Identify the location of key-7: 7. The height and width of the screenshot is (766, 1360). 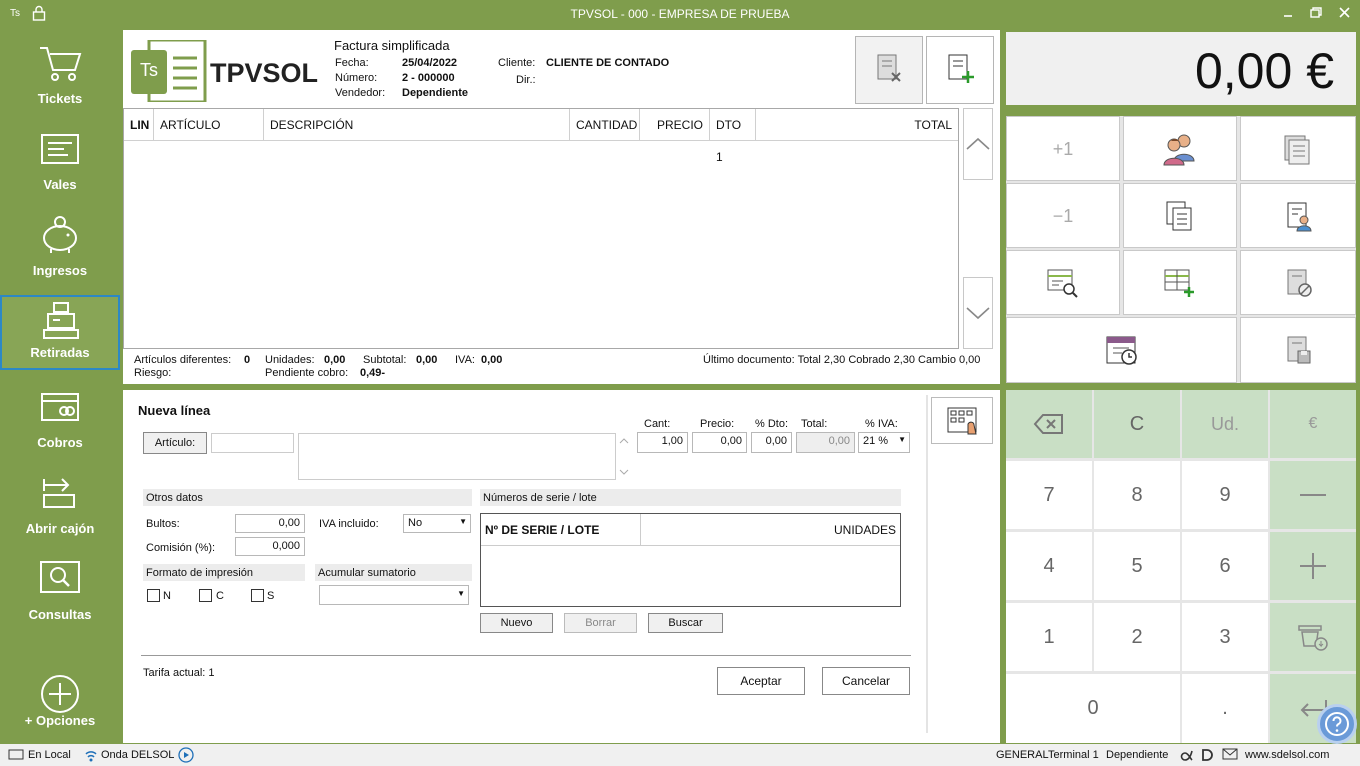
(1049, 495).